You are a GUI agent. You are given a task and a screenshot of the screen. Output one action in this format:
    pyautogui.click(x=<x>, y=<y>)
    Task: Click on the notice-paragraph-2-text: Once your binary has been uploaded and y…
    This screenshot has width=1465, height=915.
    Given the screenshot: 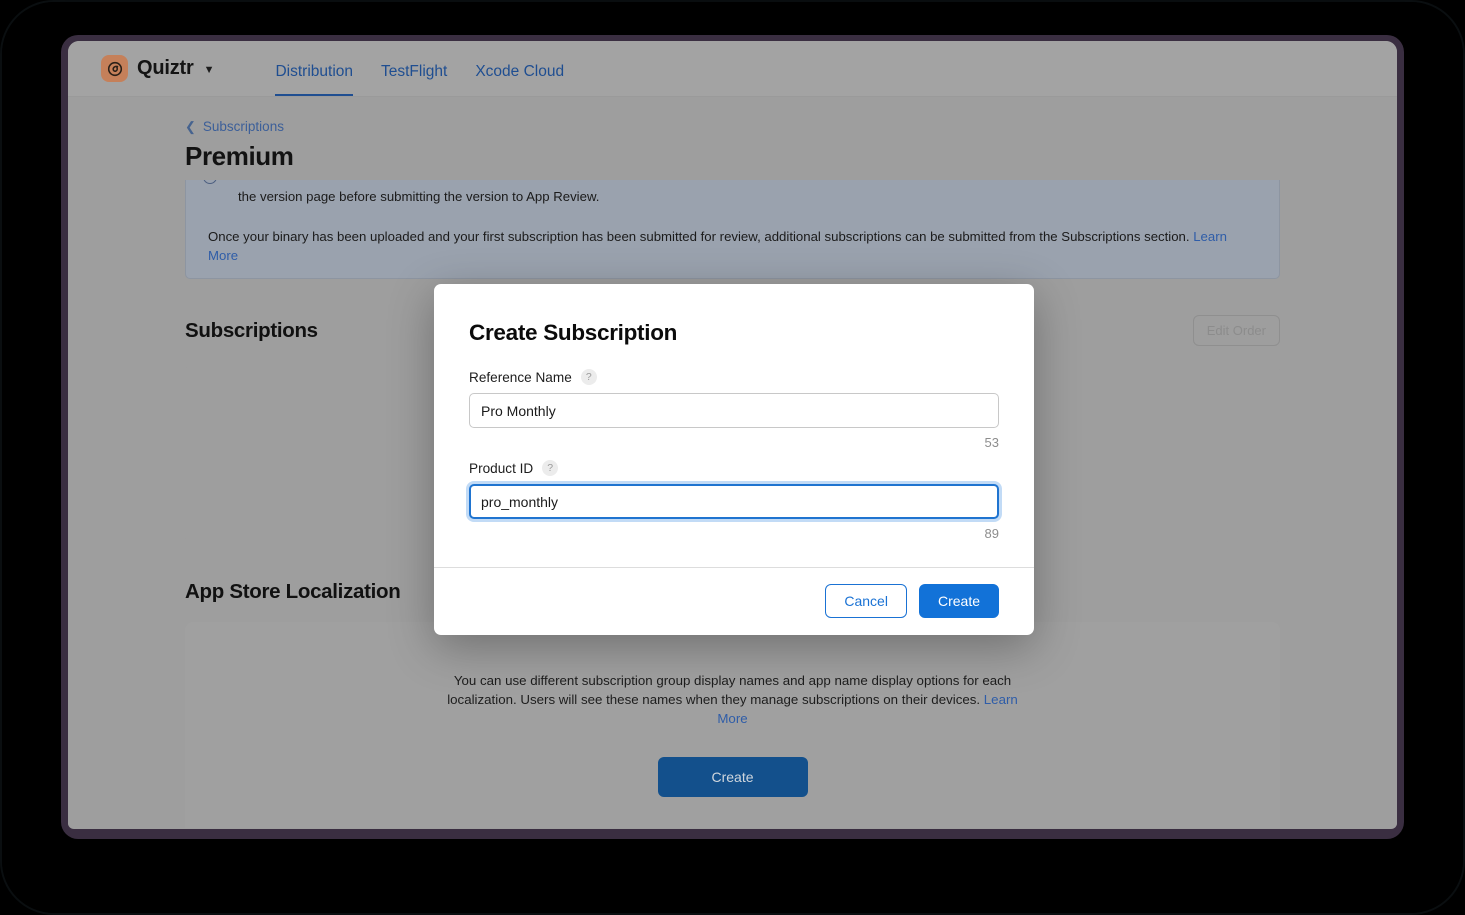 What is the action you would take?
    pyautogui.click(x=701, y=237)
    